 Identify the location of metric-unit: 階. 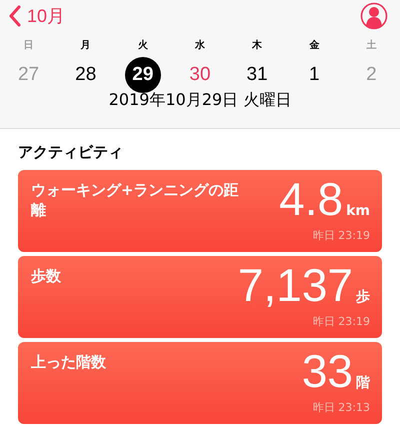
(363, 383).